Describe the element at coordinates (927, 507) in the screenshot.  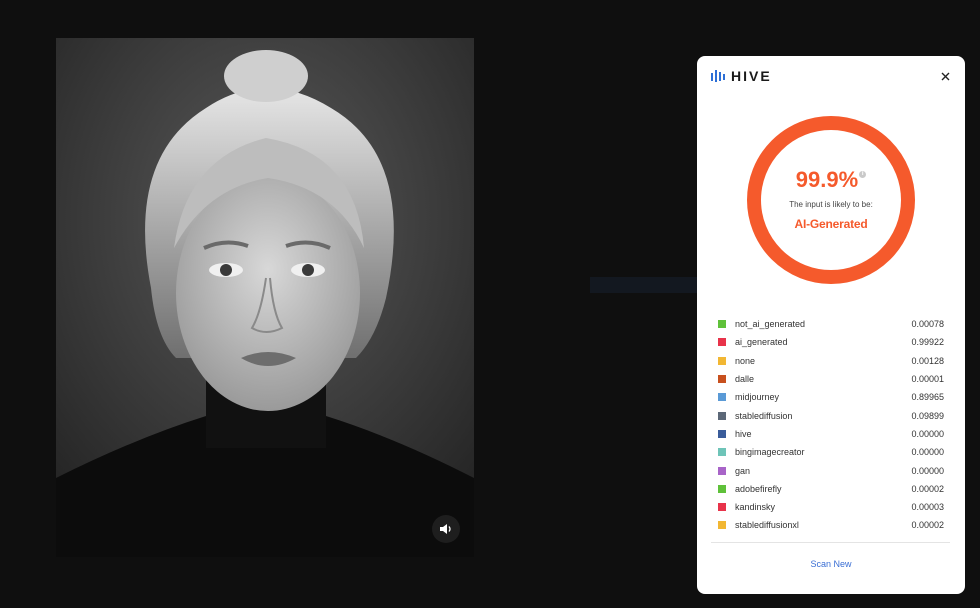
I see `class-score: 0.00003` at that location.